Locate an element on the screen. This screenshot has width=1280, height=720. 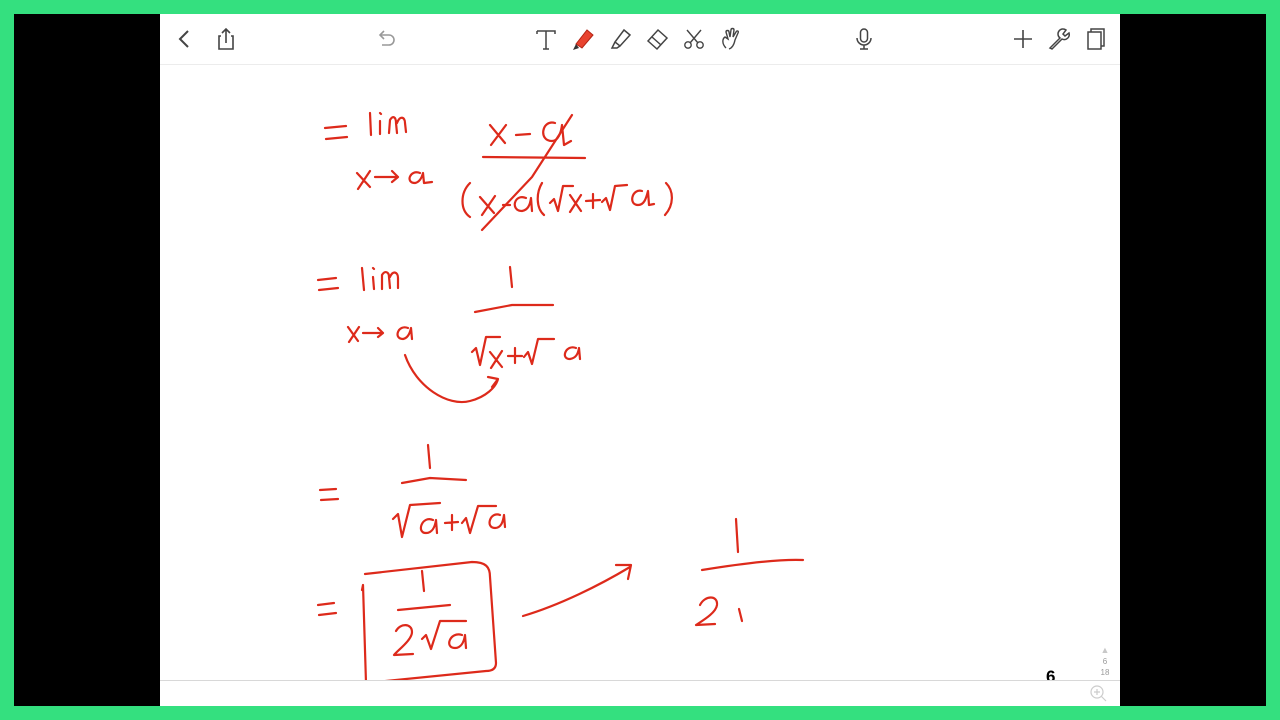
eraser-tool-button is located at coordinates (657, 39).